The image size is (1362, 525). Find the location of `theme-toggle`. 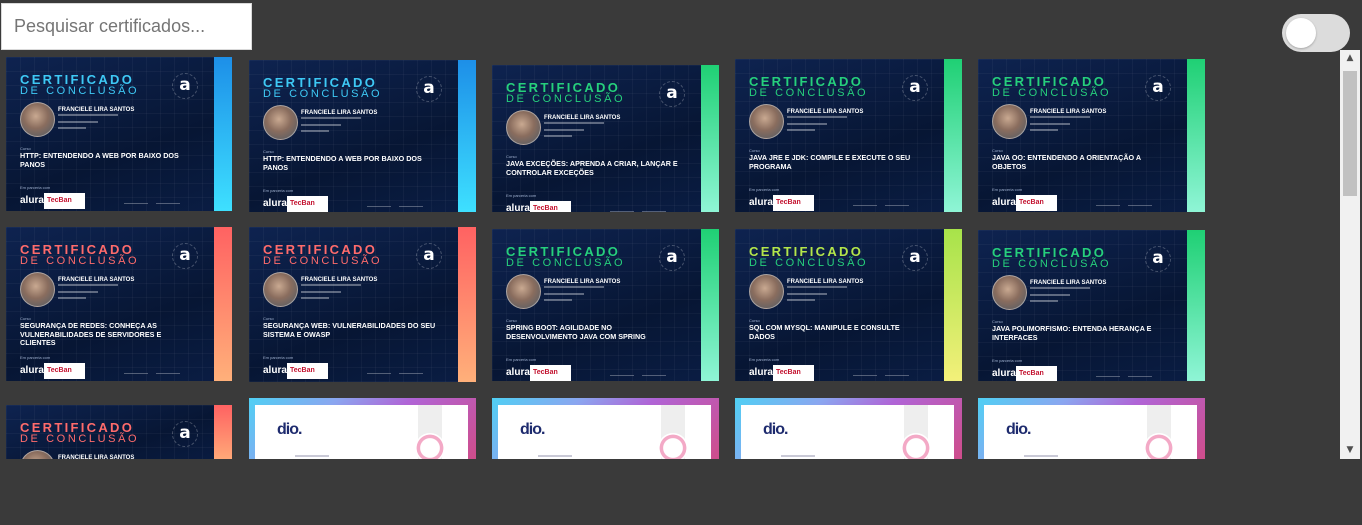

theme-toggle is located at coordinates (1316, 33).